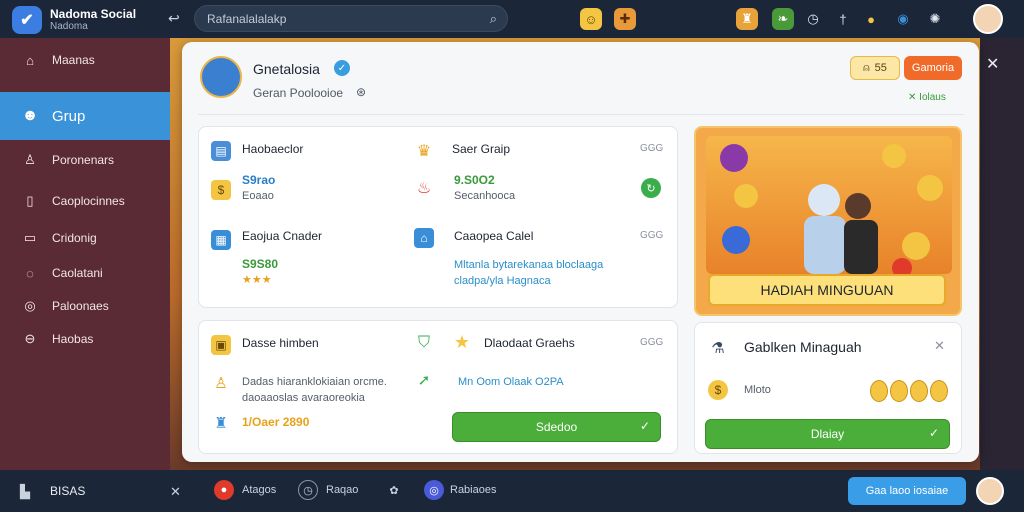 The height and width of the screenshot is (512, 1024). I want to click on sidebar-item-poronenars: ♙ Poronenars, so click(85, 160).